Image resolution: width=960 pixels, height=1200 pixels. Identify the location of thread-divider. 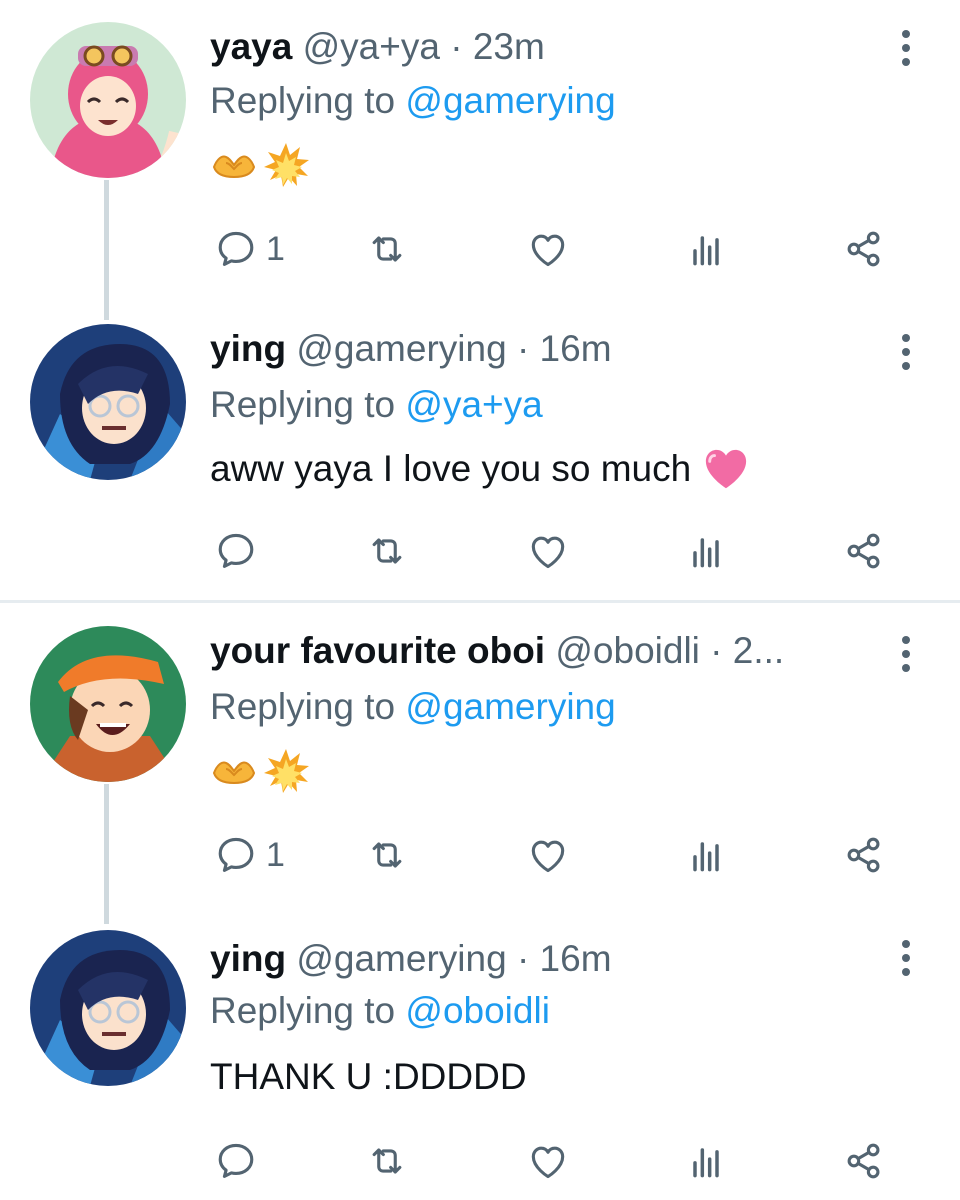
(480, 601).